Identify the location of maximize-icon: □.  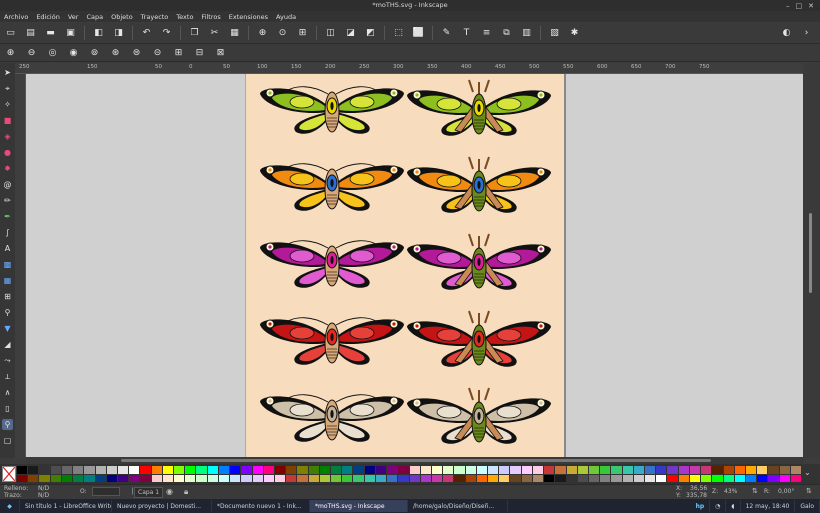
(799, 6).